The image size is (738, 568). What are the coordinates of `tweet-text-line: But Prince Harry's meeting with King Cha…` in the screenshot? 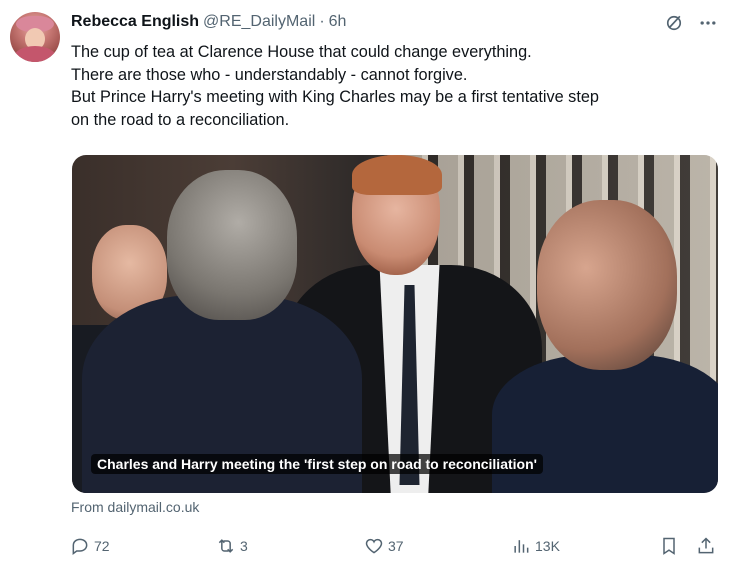 It's located at (335, 97).